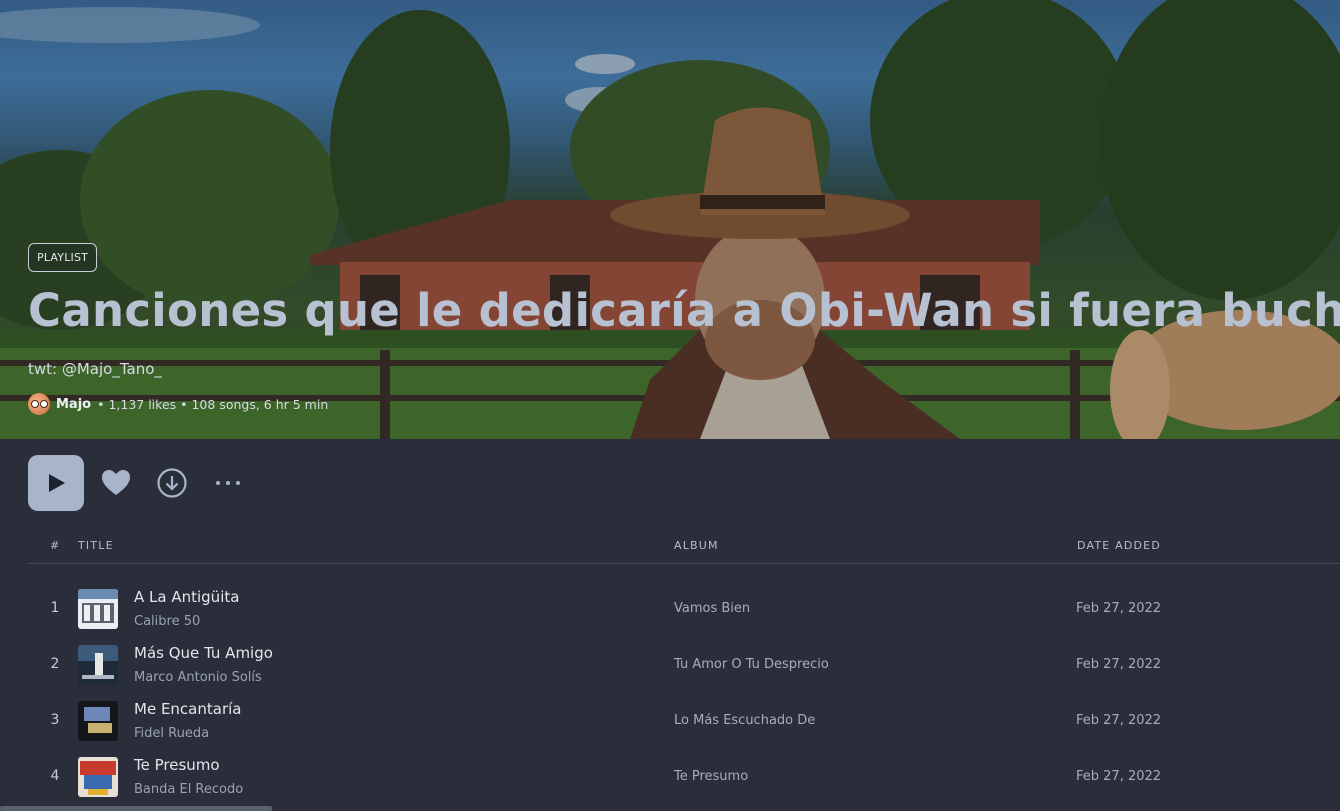  Describe the element at coordinates (696, 545) in the screenshot. I see `column-album: ALBUM` at that location.